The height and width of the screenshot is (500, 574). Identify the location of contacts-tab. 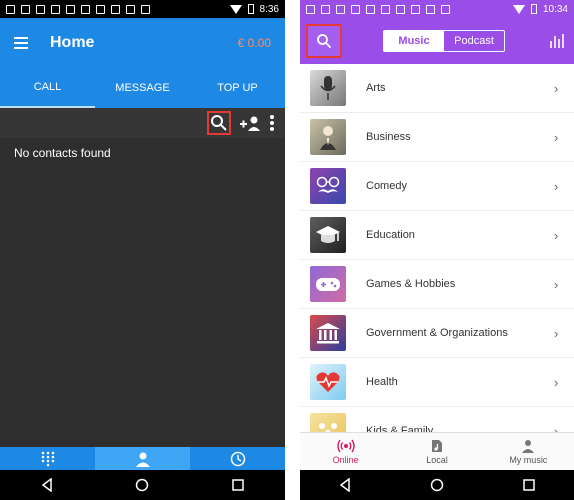
(142, 458).